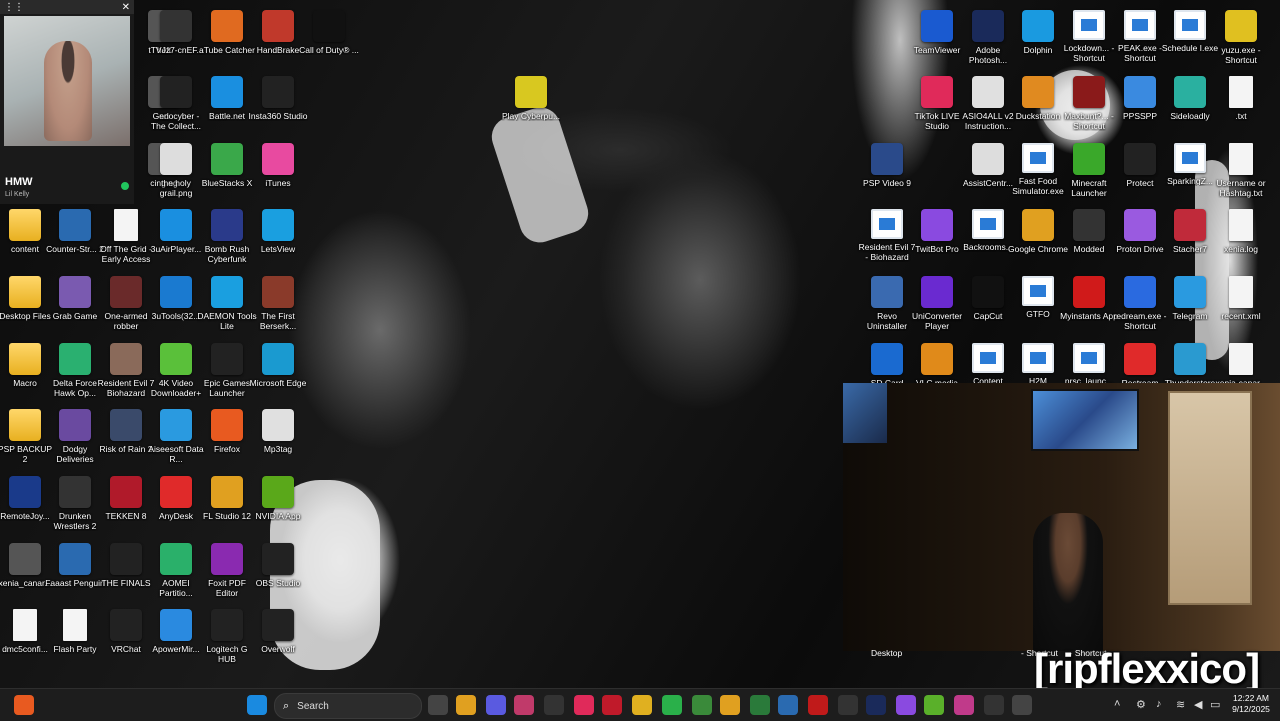  What do you see at coordinates (1241, 98) in the screenshot?
I see `desktop-icon: .txt` at bounding box center [1241, 98].